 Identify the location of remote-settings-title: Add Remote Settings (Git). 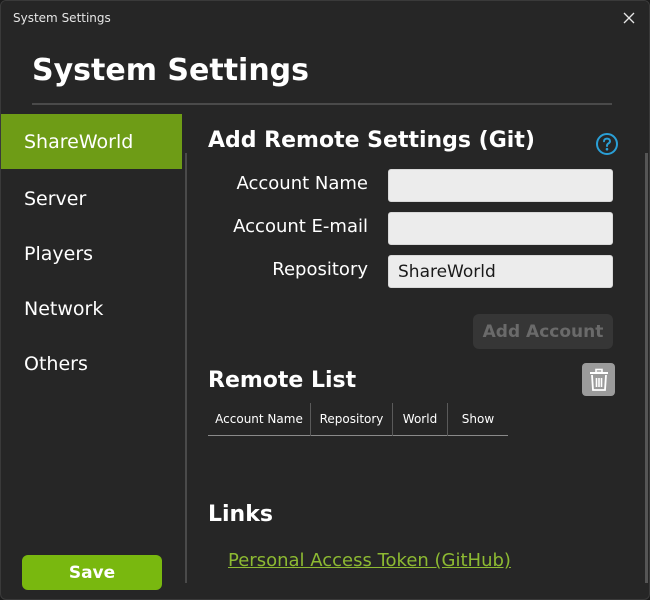
(371, 140).